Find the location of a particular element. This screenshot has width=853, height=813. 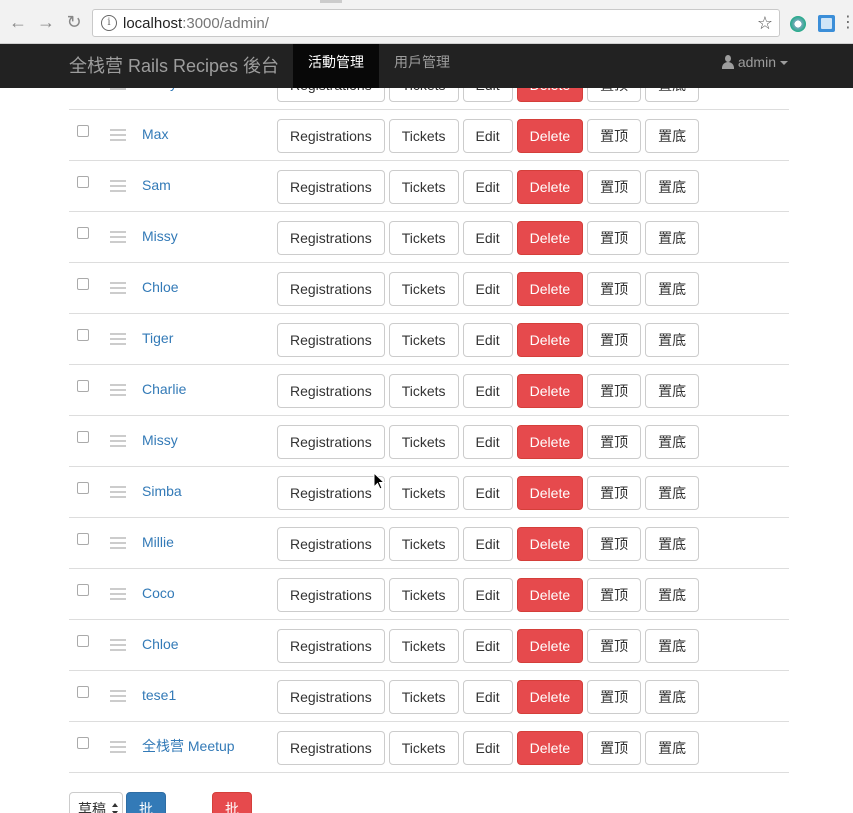

bookmark-star-icon: ☆ is located at coordinates (765, 23).